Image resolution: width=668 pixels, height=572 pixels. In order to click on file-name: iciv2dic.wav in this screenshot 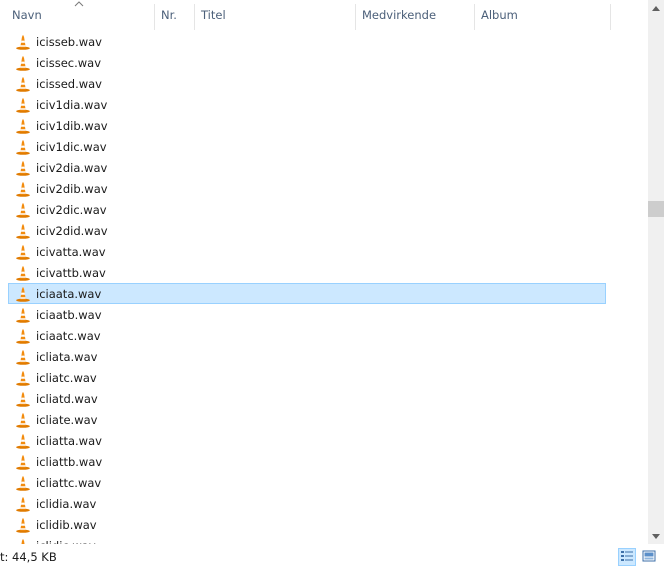, I will do `click(71, 209)`.